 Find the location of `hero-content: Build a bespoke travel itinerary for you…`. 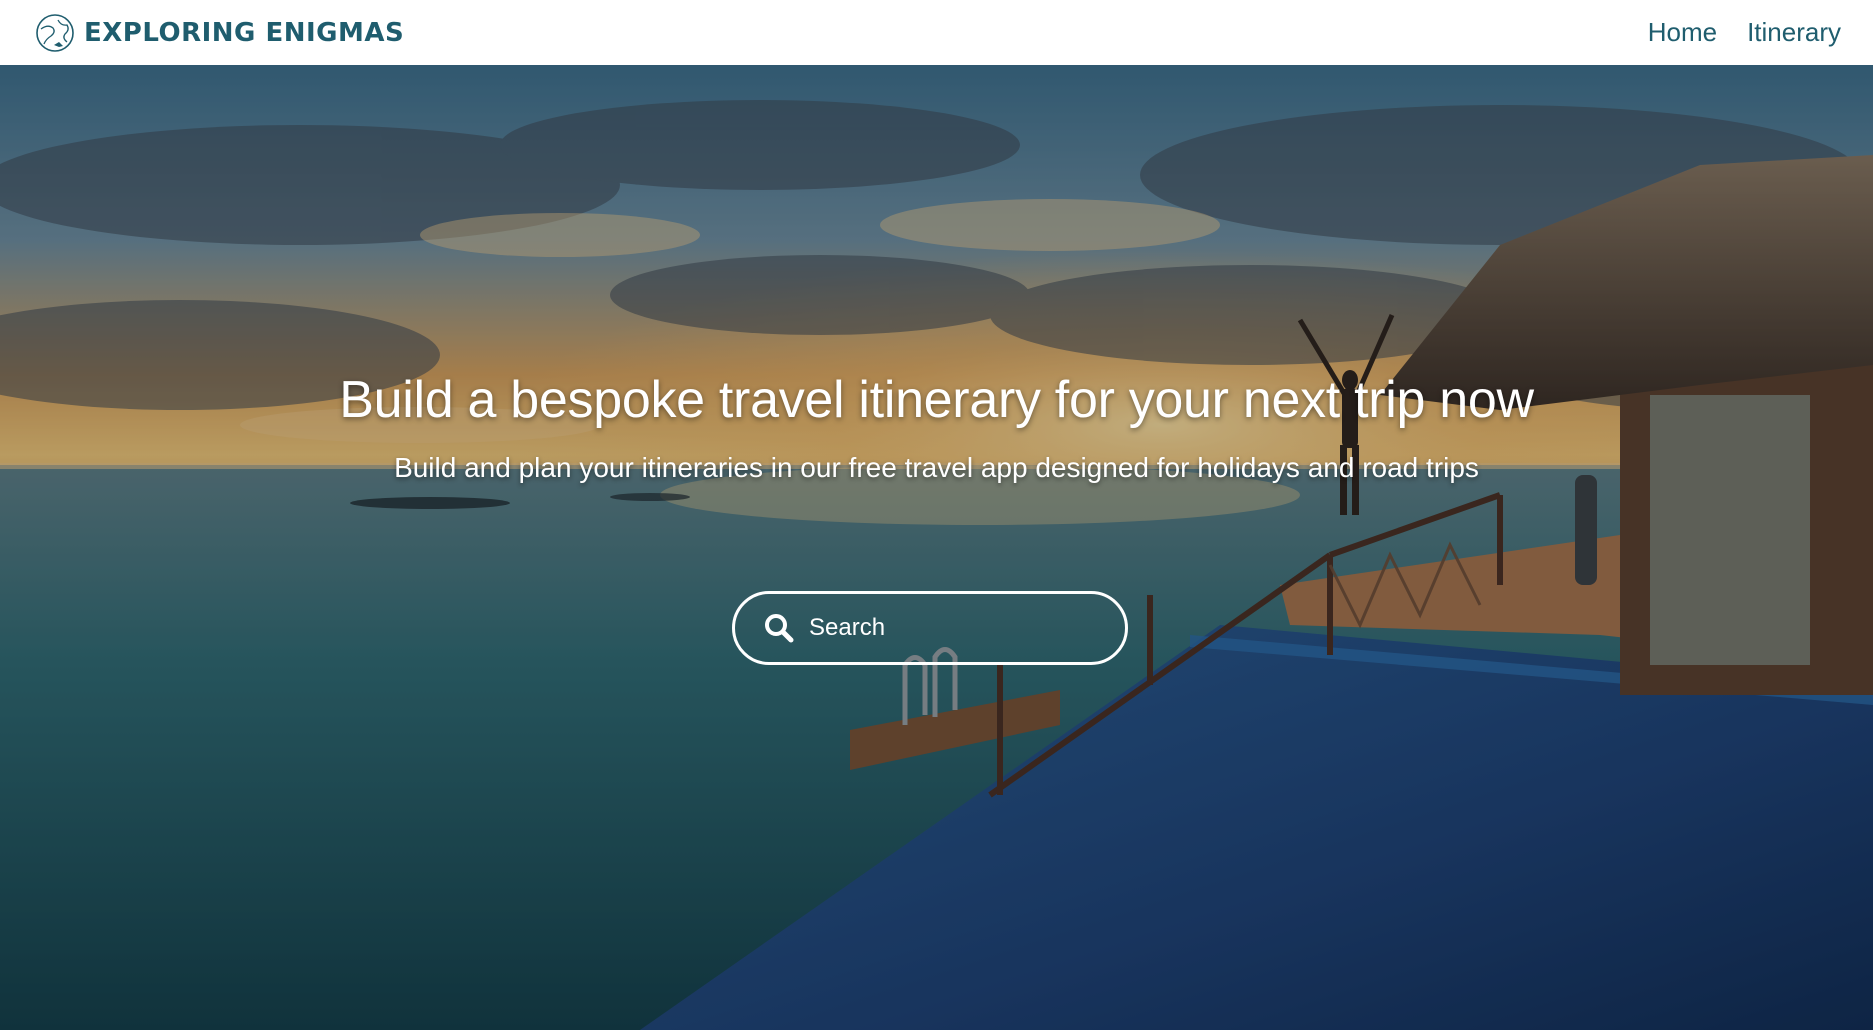

hero-content: Build a bespoke travel itinerary for you… is located at coordinates (936, 427).